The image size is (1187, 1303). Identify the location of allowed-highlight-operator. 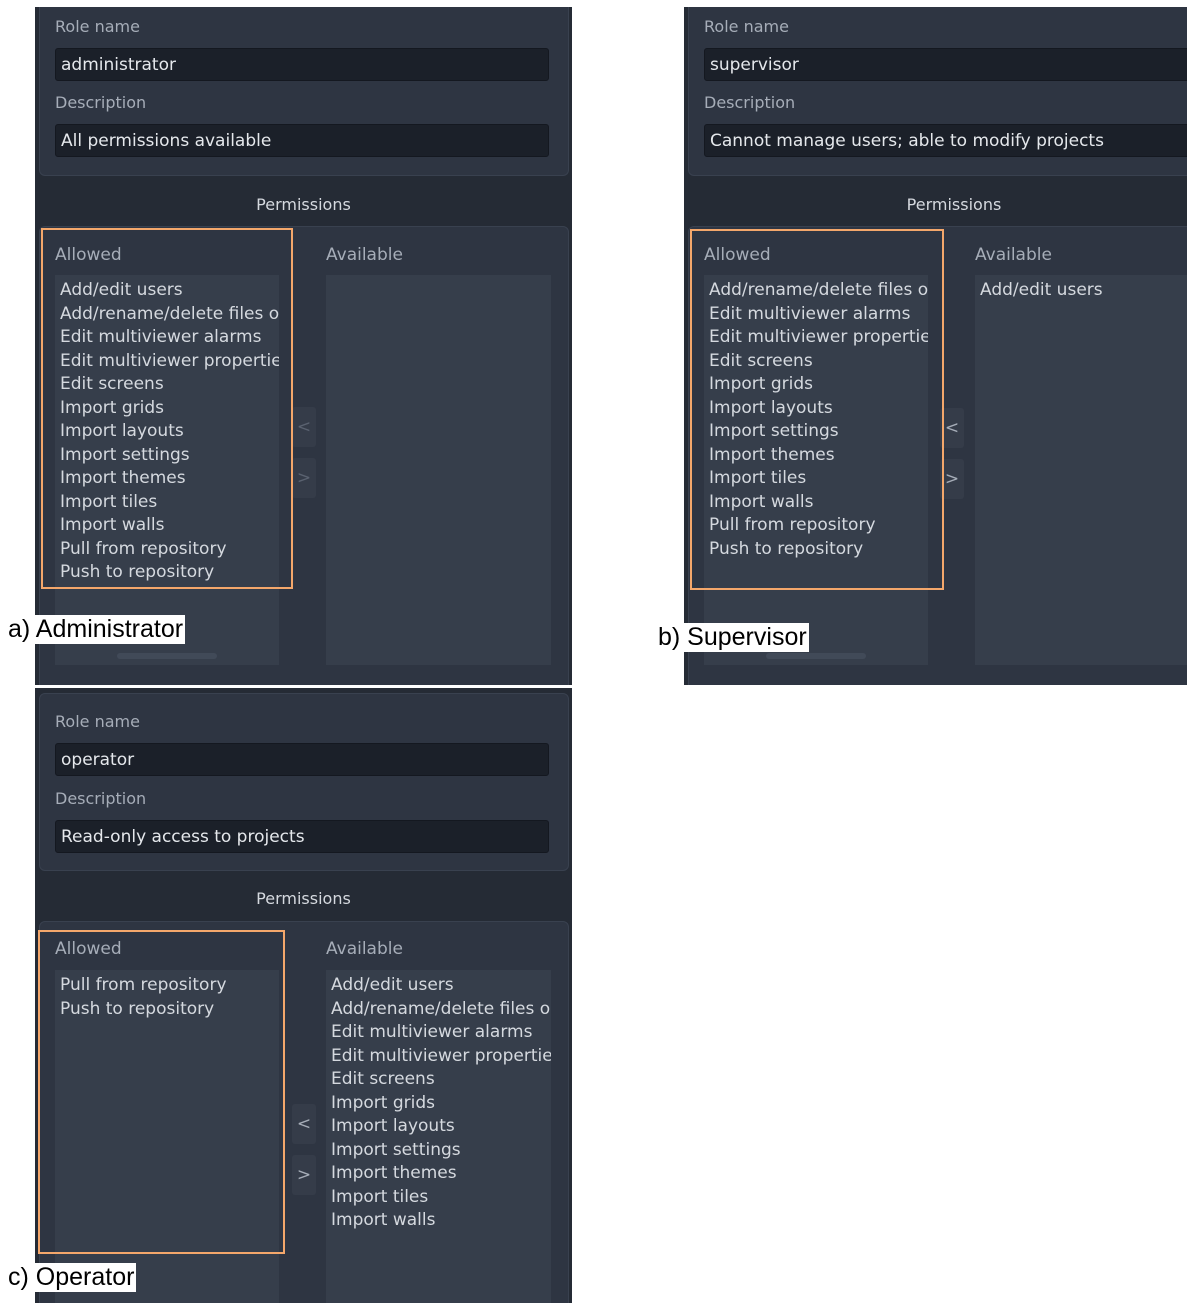
(161, 1092).